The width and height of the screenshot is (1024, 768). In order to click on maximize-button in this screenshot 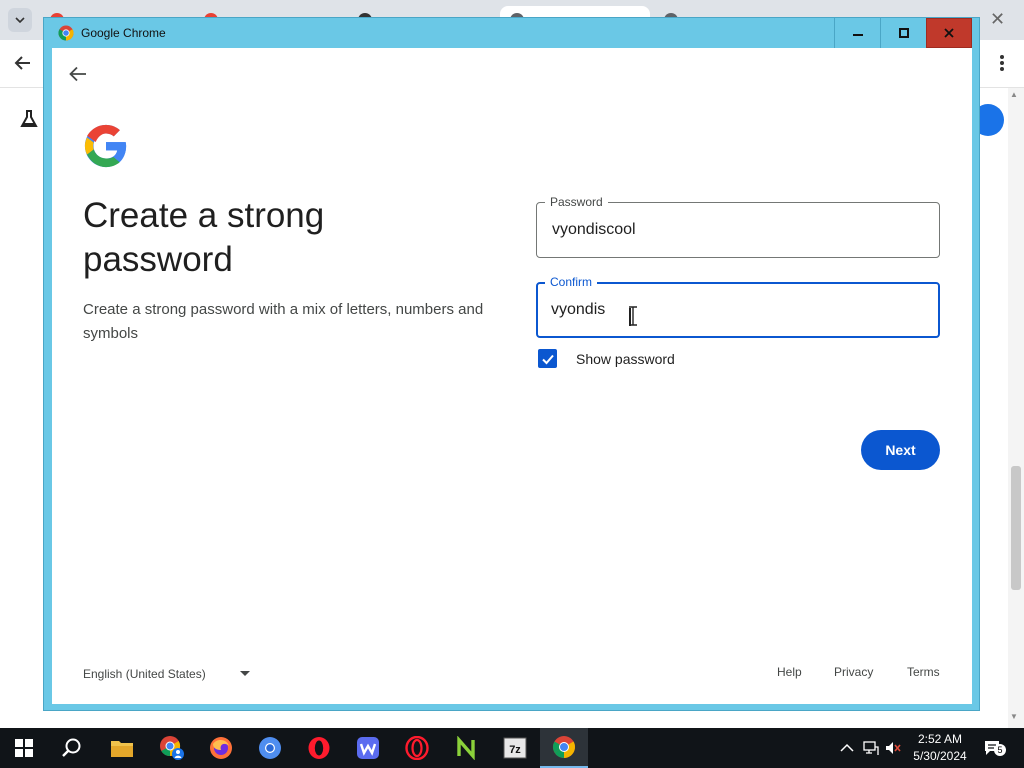, I will do `click(903, 33)`.